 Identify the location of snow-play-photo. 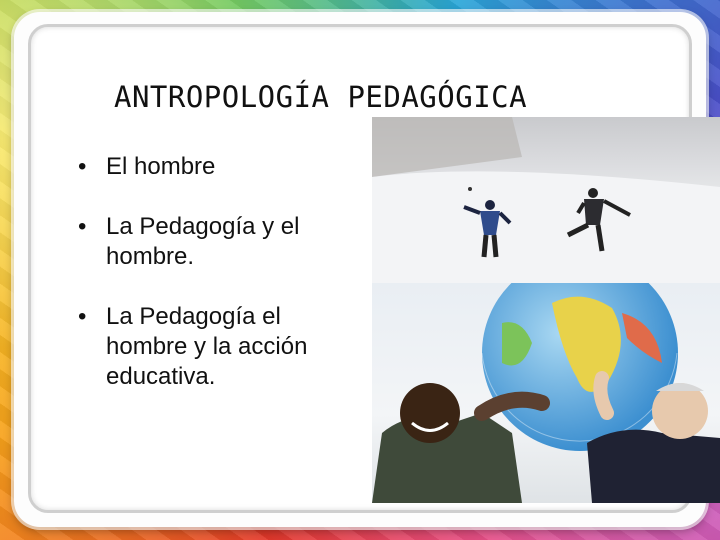
(546, 200).